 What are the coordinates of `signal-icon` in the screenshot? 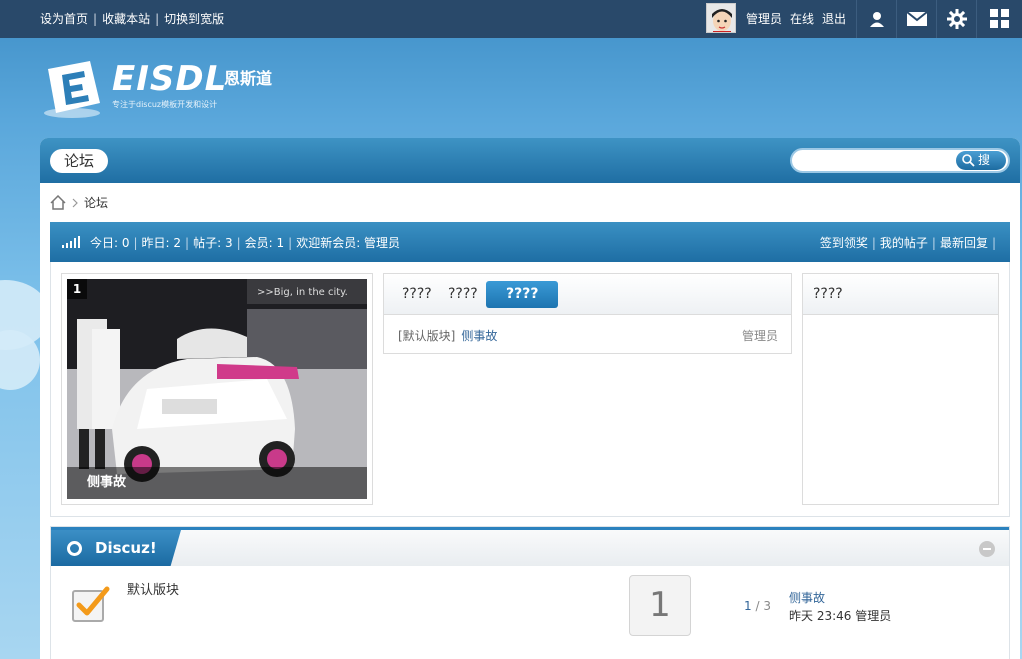 It's located at (71, 242).